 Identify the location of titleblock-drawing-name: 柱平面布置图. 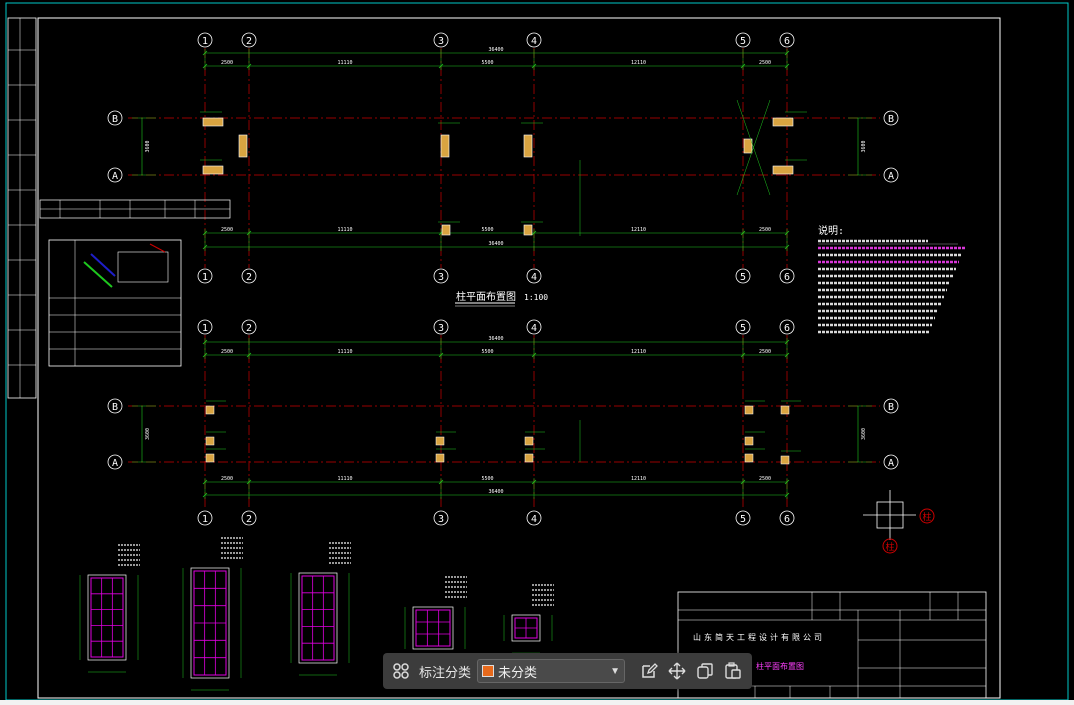
(780, 666).